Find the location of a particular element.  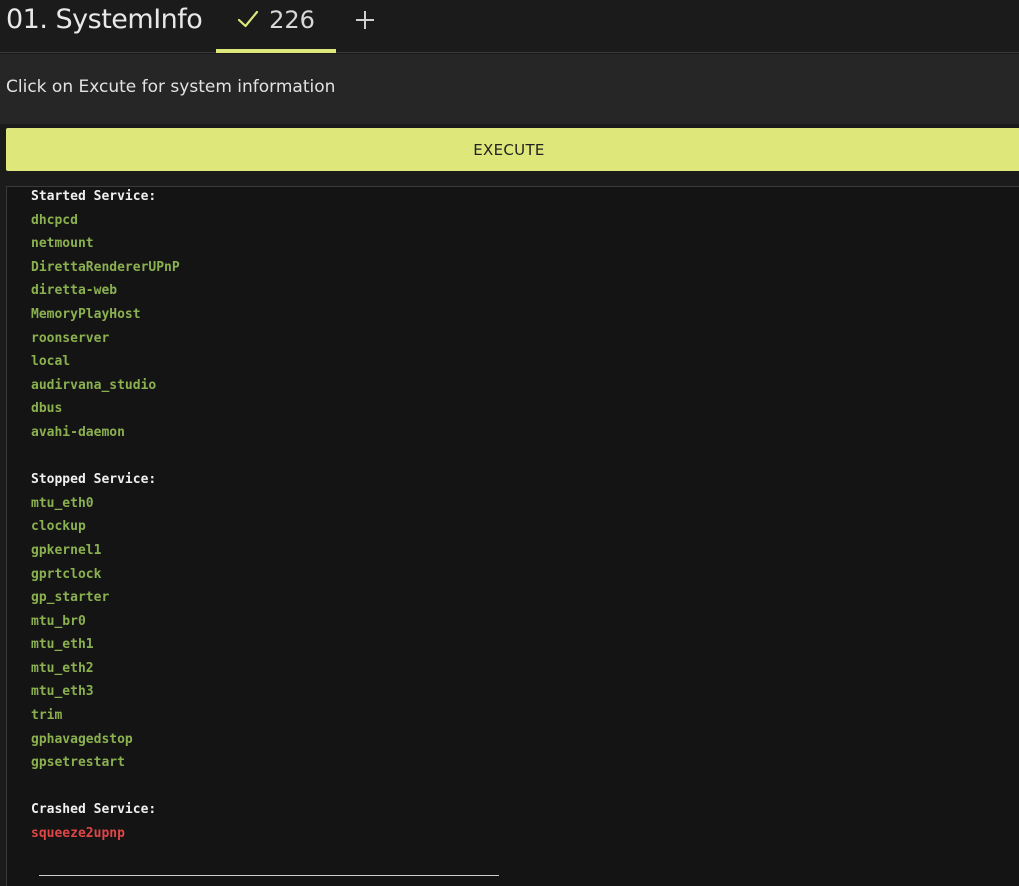

stopped-service-item: gphavagedstop is located at coordinates (82, 739).